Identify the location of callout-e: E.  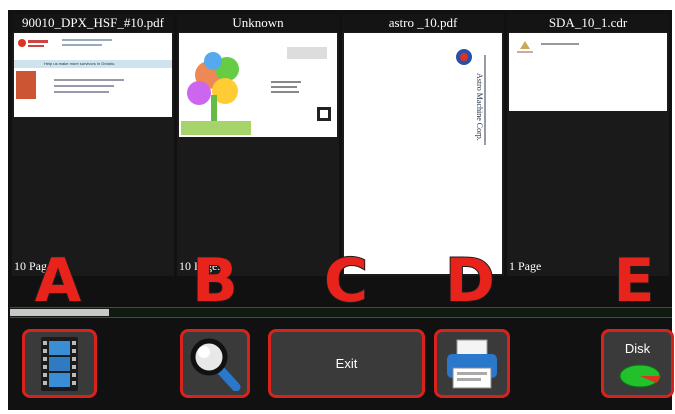
(634, 281).